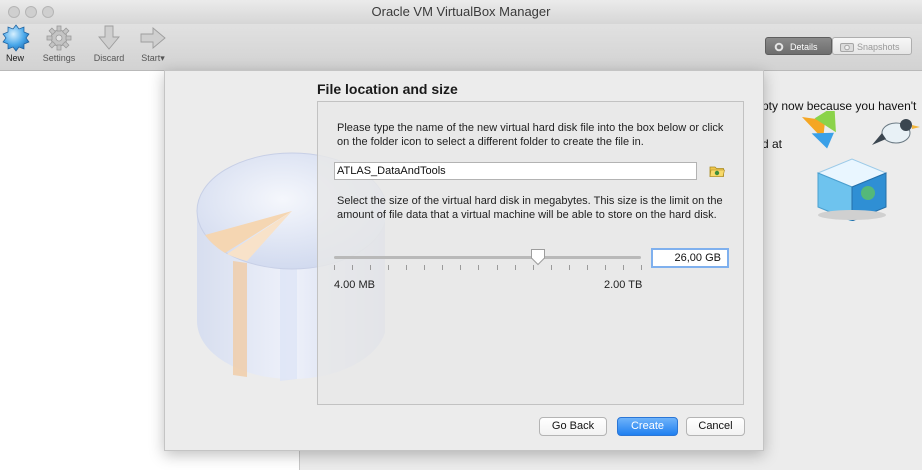  What do you see at coordinates (772, 144) in the screenshot?
I see `welcome-text-line-2: d at` at bounding box center [772, 144].